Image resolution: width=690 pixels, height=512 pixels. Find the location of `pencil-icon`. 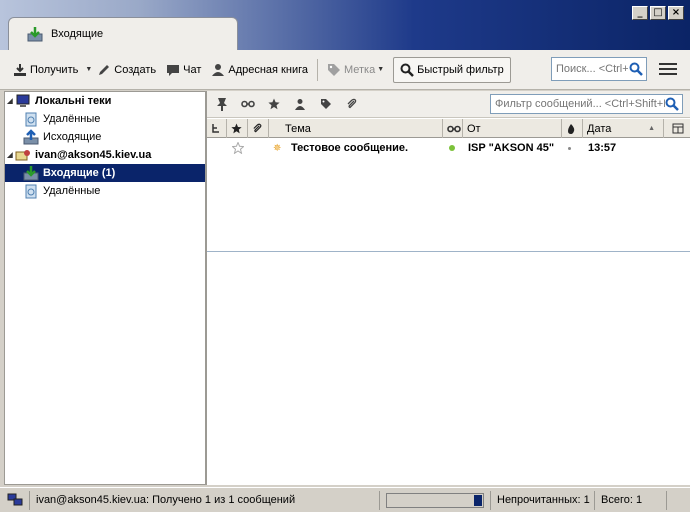

pencil-icon is located at coordinates (104, 69).